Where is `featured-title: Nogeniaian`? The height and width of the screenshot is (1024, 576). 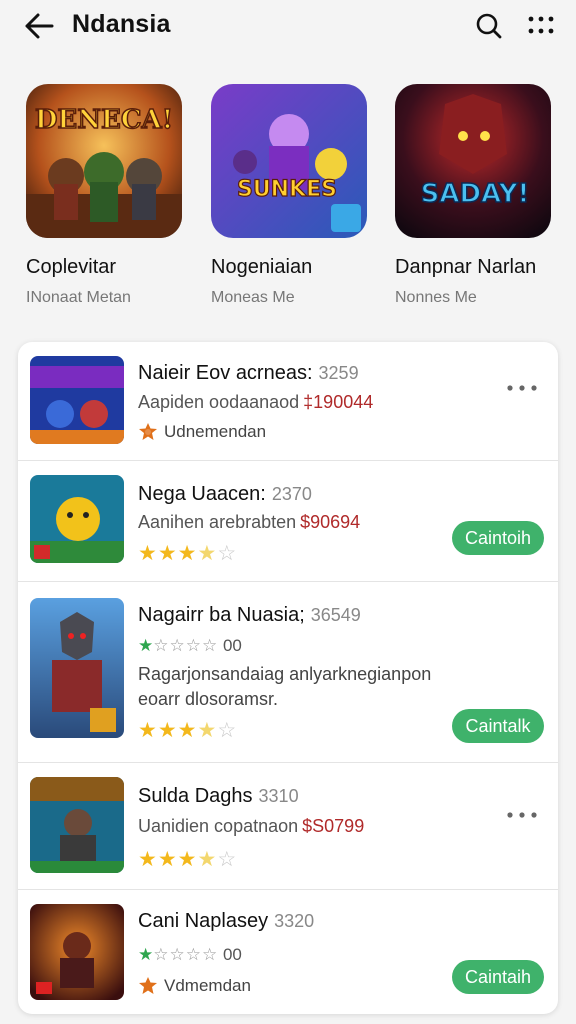
featured-title: Nogeniaian is located at coordinates (262, 267).